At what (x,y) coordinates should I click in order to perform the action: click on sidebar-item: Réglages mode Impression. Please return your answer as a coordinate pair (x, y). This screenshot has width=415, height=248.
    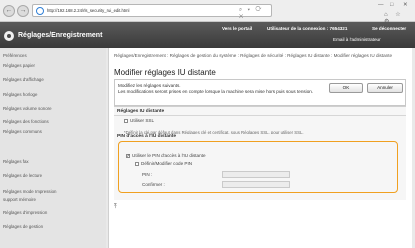
    Looking at the image, I should click on (29, 191).